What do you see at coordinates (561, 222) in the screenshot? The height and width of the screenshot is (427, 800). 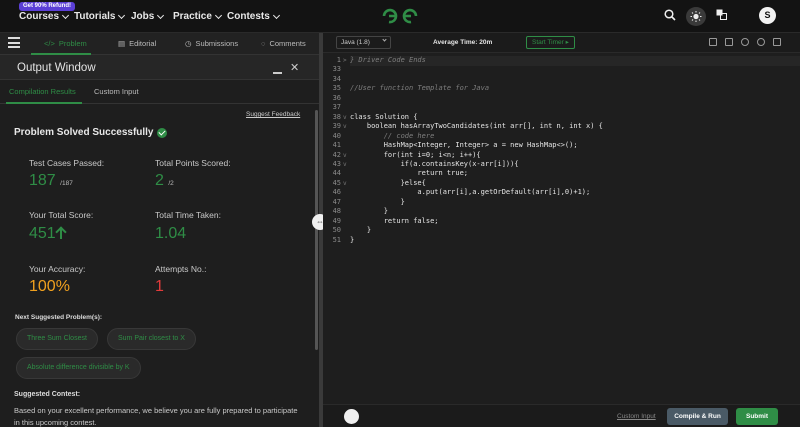 I see `code-line: 49 return false;` at bounding box center [561, 222].